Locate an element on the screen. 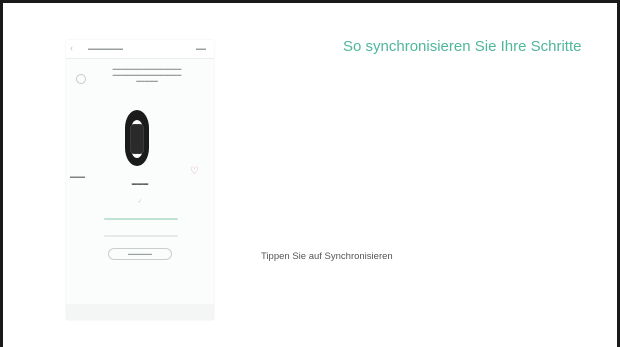  phone-info-notice: ▬▬▬▬▬▬▬▬▬▬▬▬▬▬▬▬ ▬▬▬▬▬▬▬▬▬▬▬▬▬▬▬▬ ▬▬▬▬▬ is located at coordinates (140, 82).